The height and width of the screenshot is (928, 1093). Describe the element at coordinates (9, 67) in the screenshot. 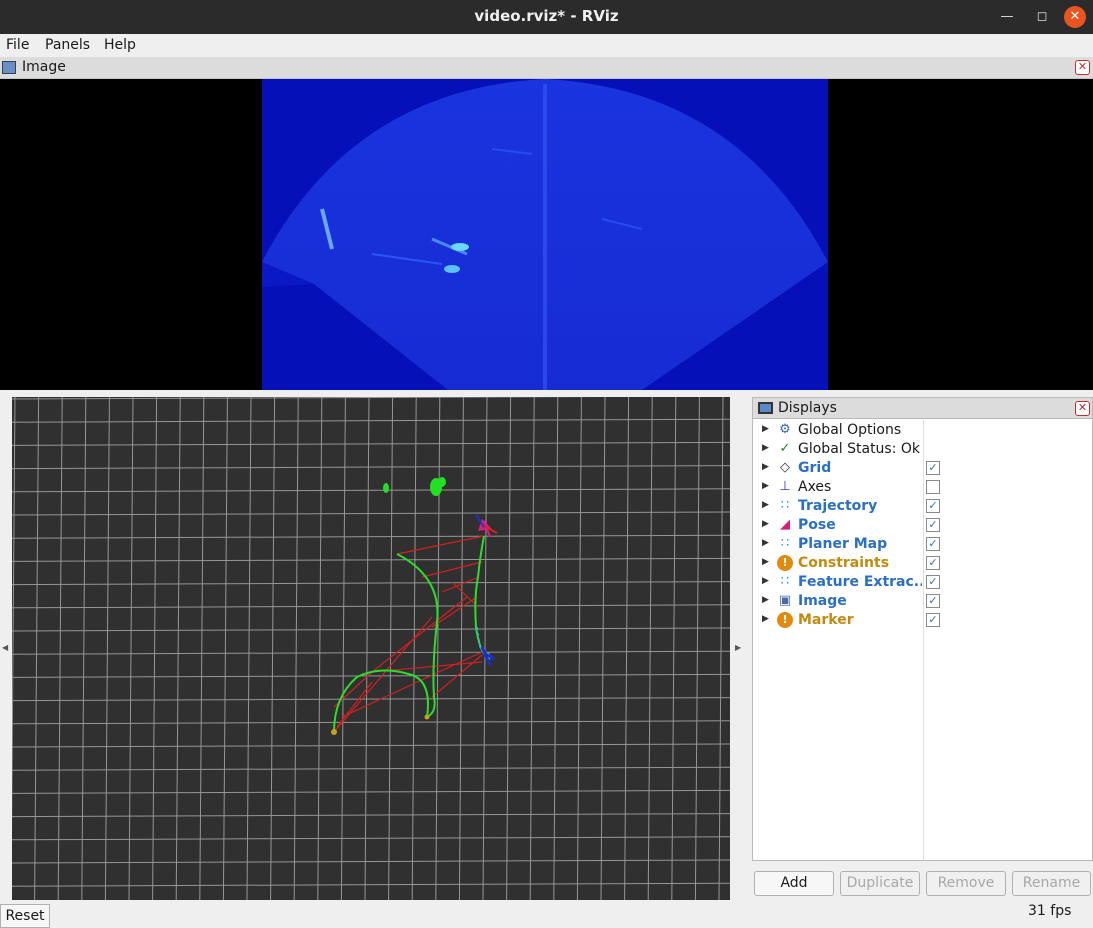

I see `image-icon` at that location.